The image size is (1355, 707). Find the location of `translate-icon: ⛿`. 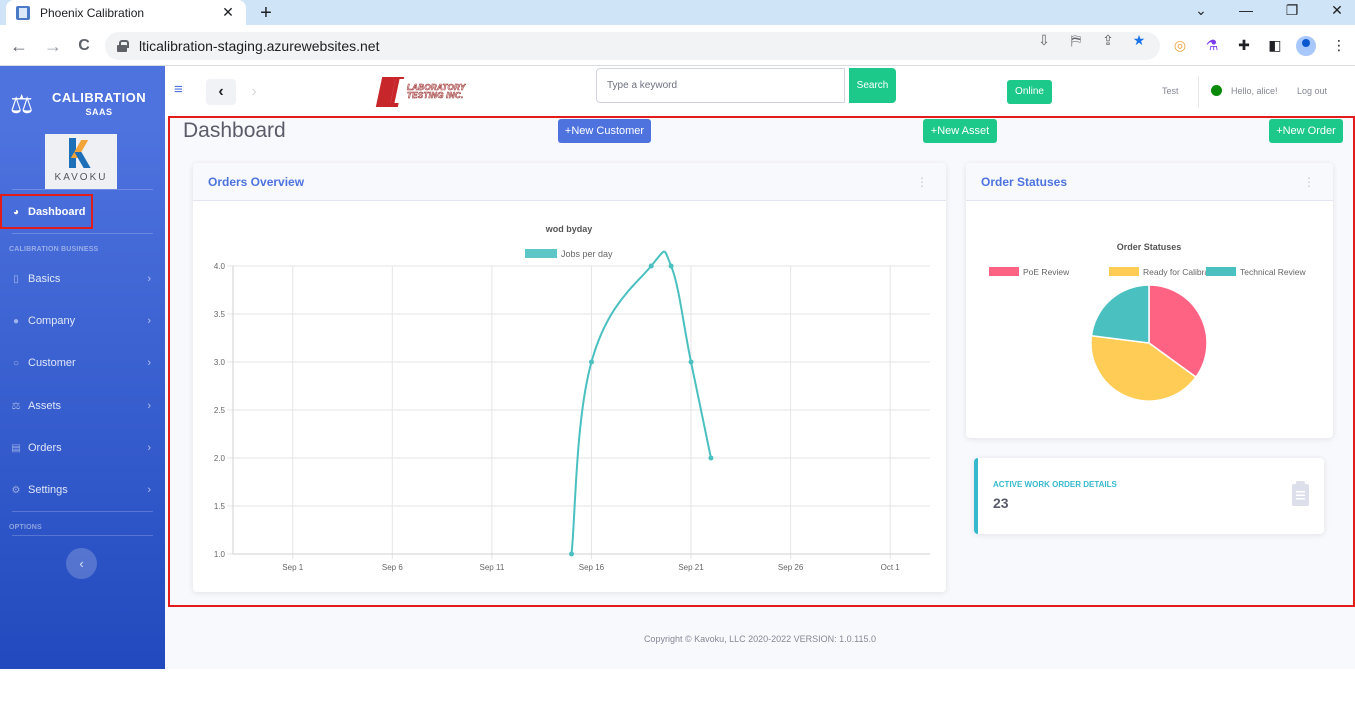

translate-icon: ⛿ is located at coordinates (1076, 40).